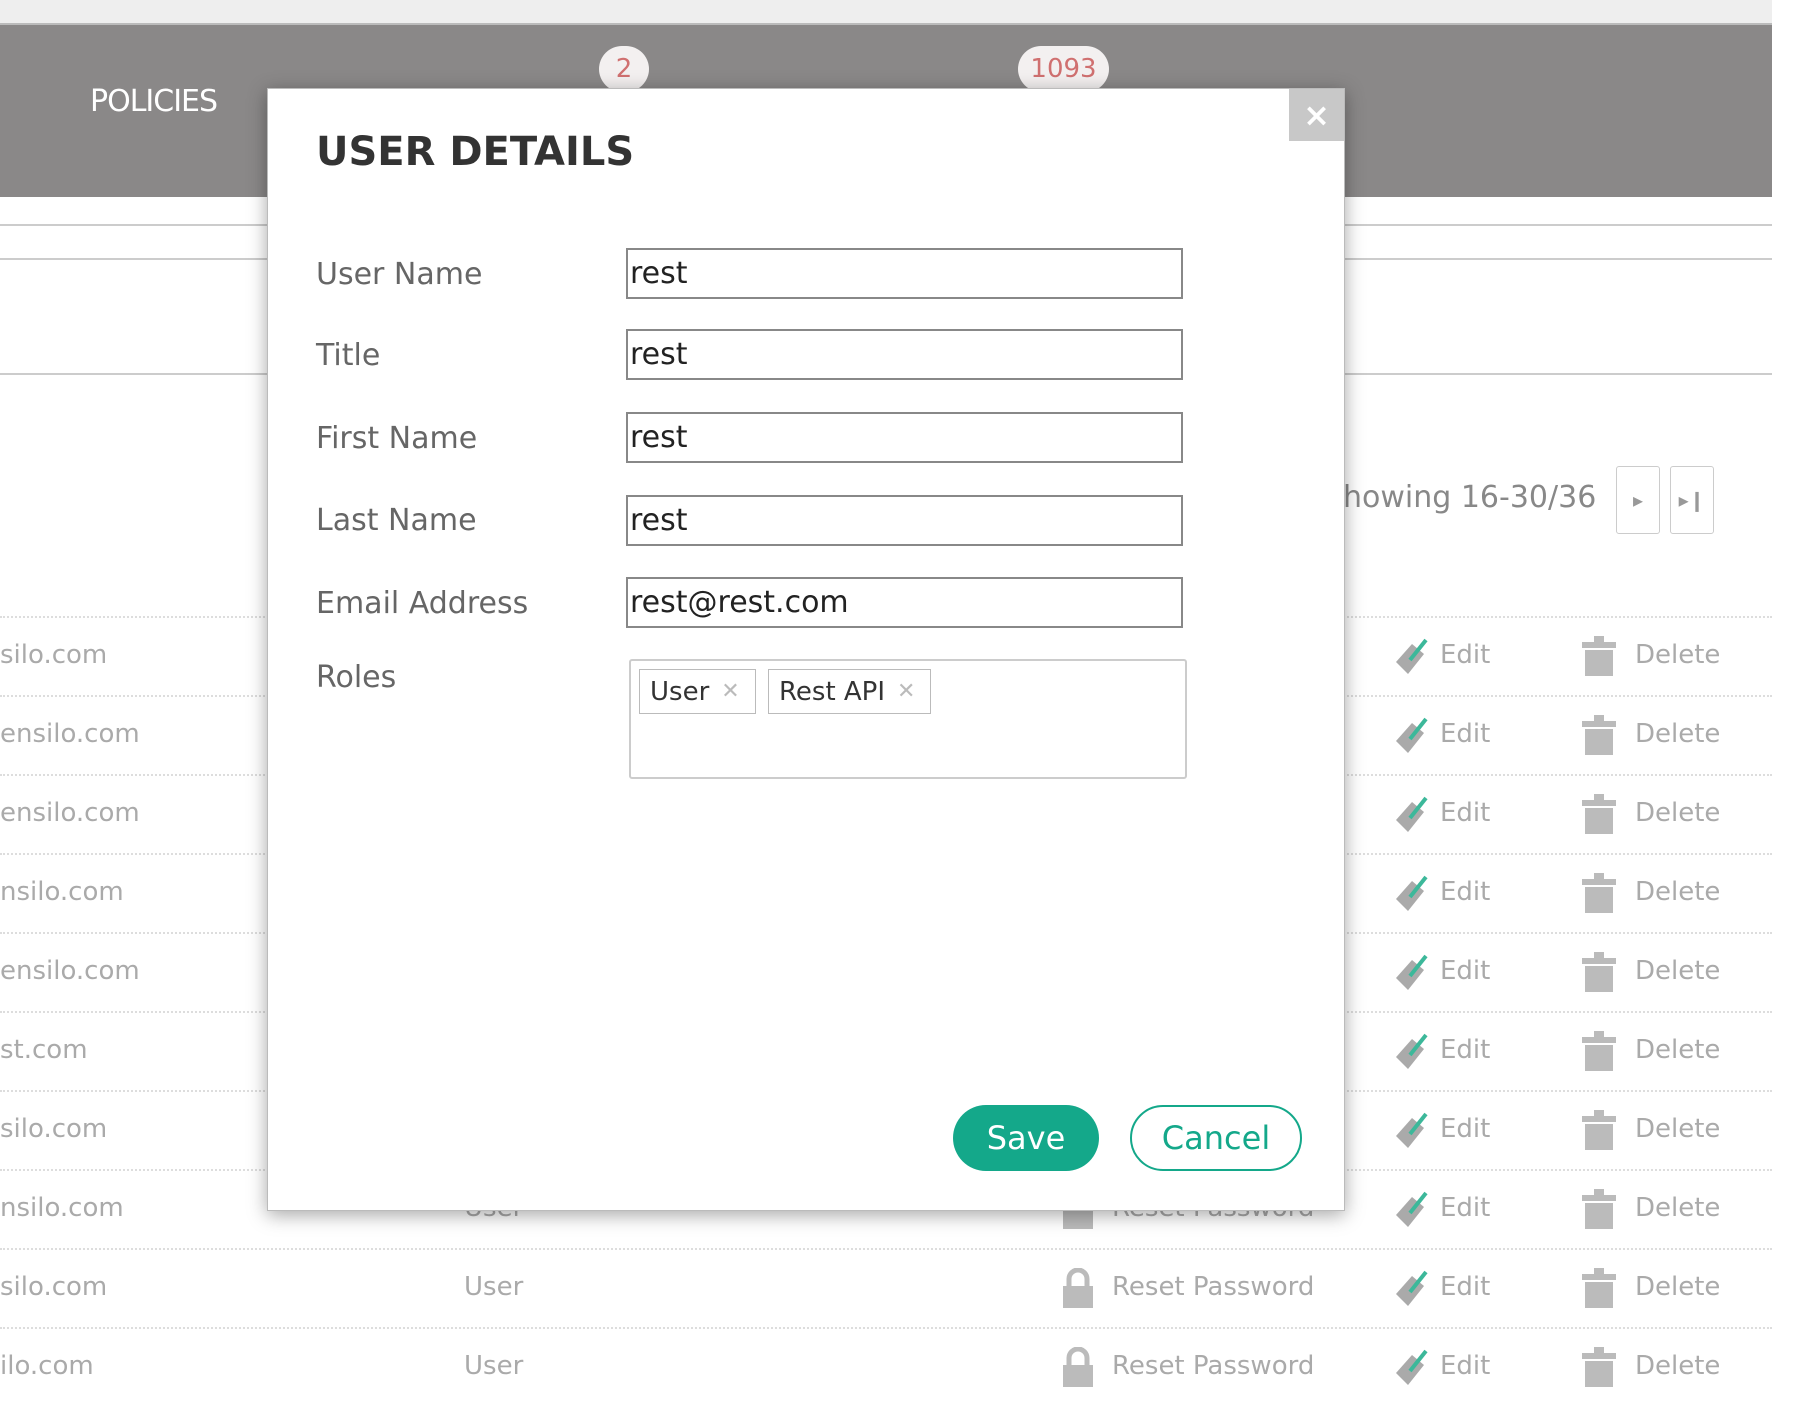  What do you see at coordinates (1063, 69) in the screenshot?
I see `badge-count: 1093` at bounding box center [1063, 69].